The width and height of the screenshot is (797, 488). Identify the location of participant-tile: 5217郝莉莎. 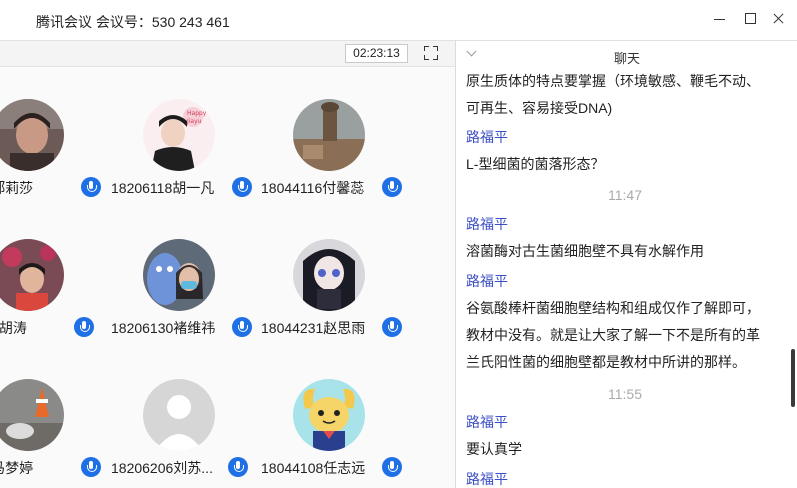
(55, 154).